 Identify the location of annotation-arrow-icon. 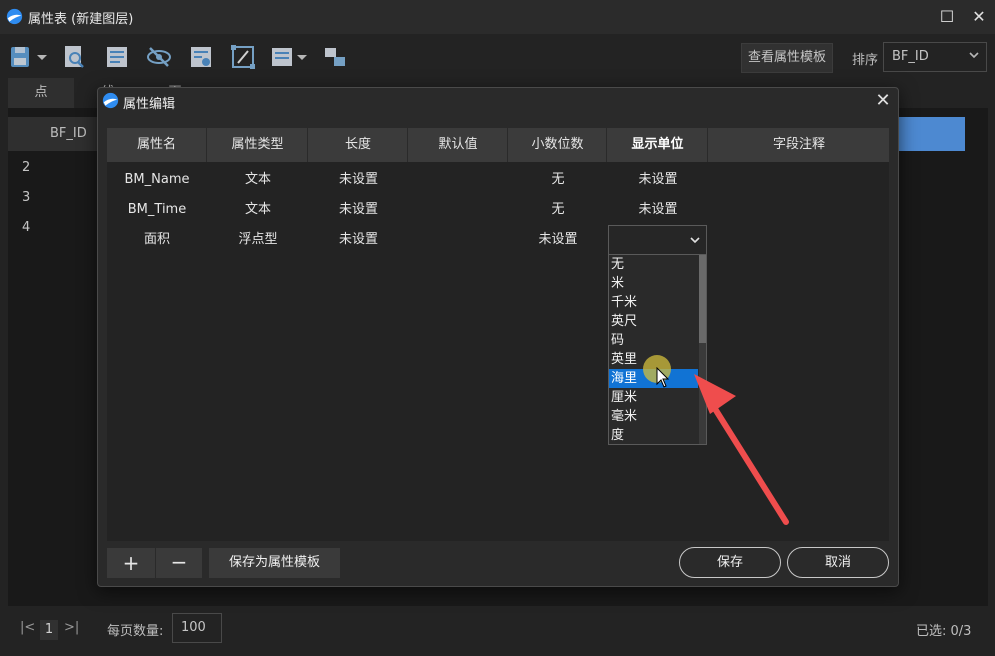
(741, 449).